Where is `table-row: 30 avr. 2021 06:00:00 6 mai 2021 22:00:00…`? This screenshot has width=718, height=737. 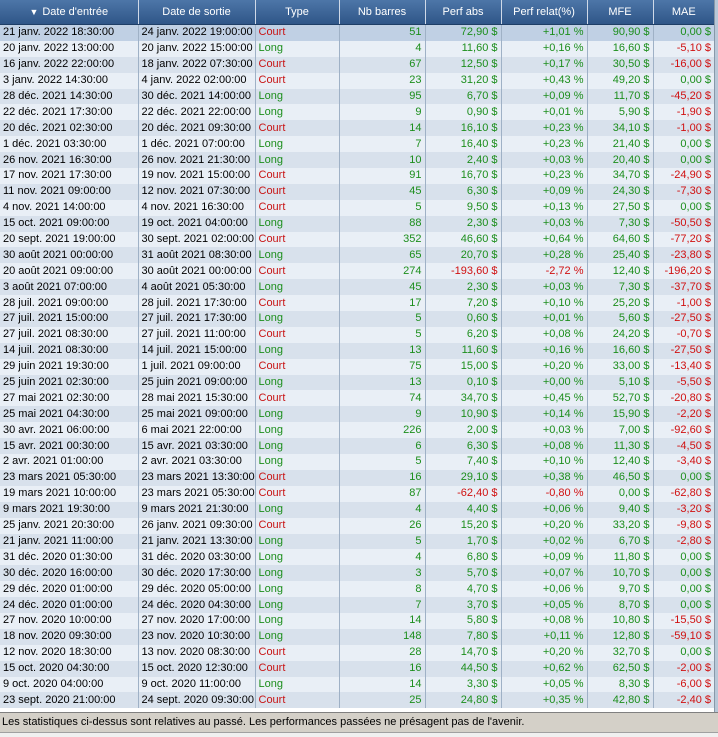 table-row: 30 avr. 2021 06:00:00 6 mai 2021 22:00:00… is located at coordinates (357, 430).